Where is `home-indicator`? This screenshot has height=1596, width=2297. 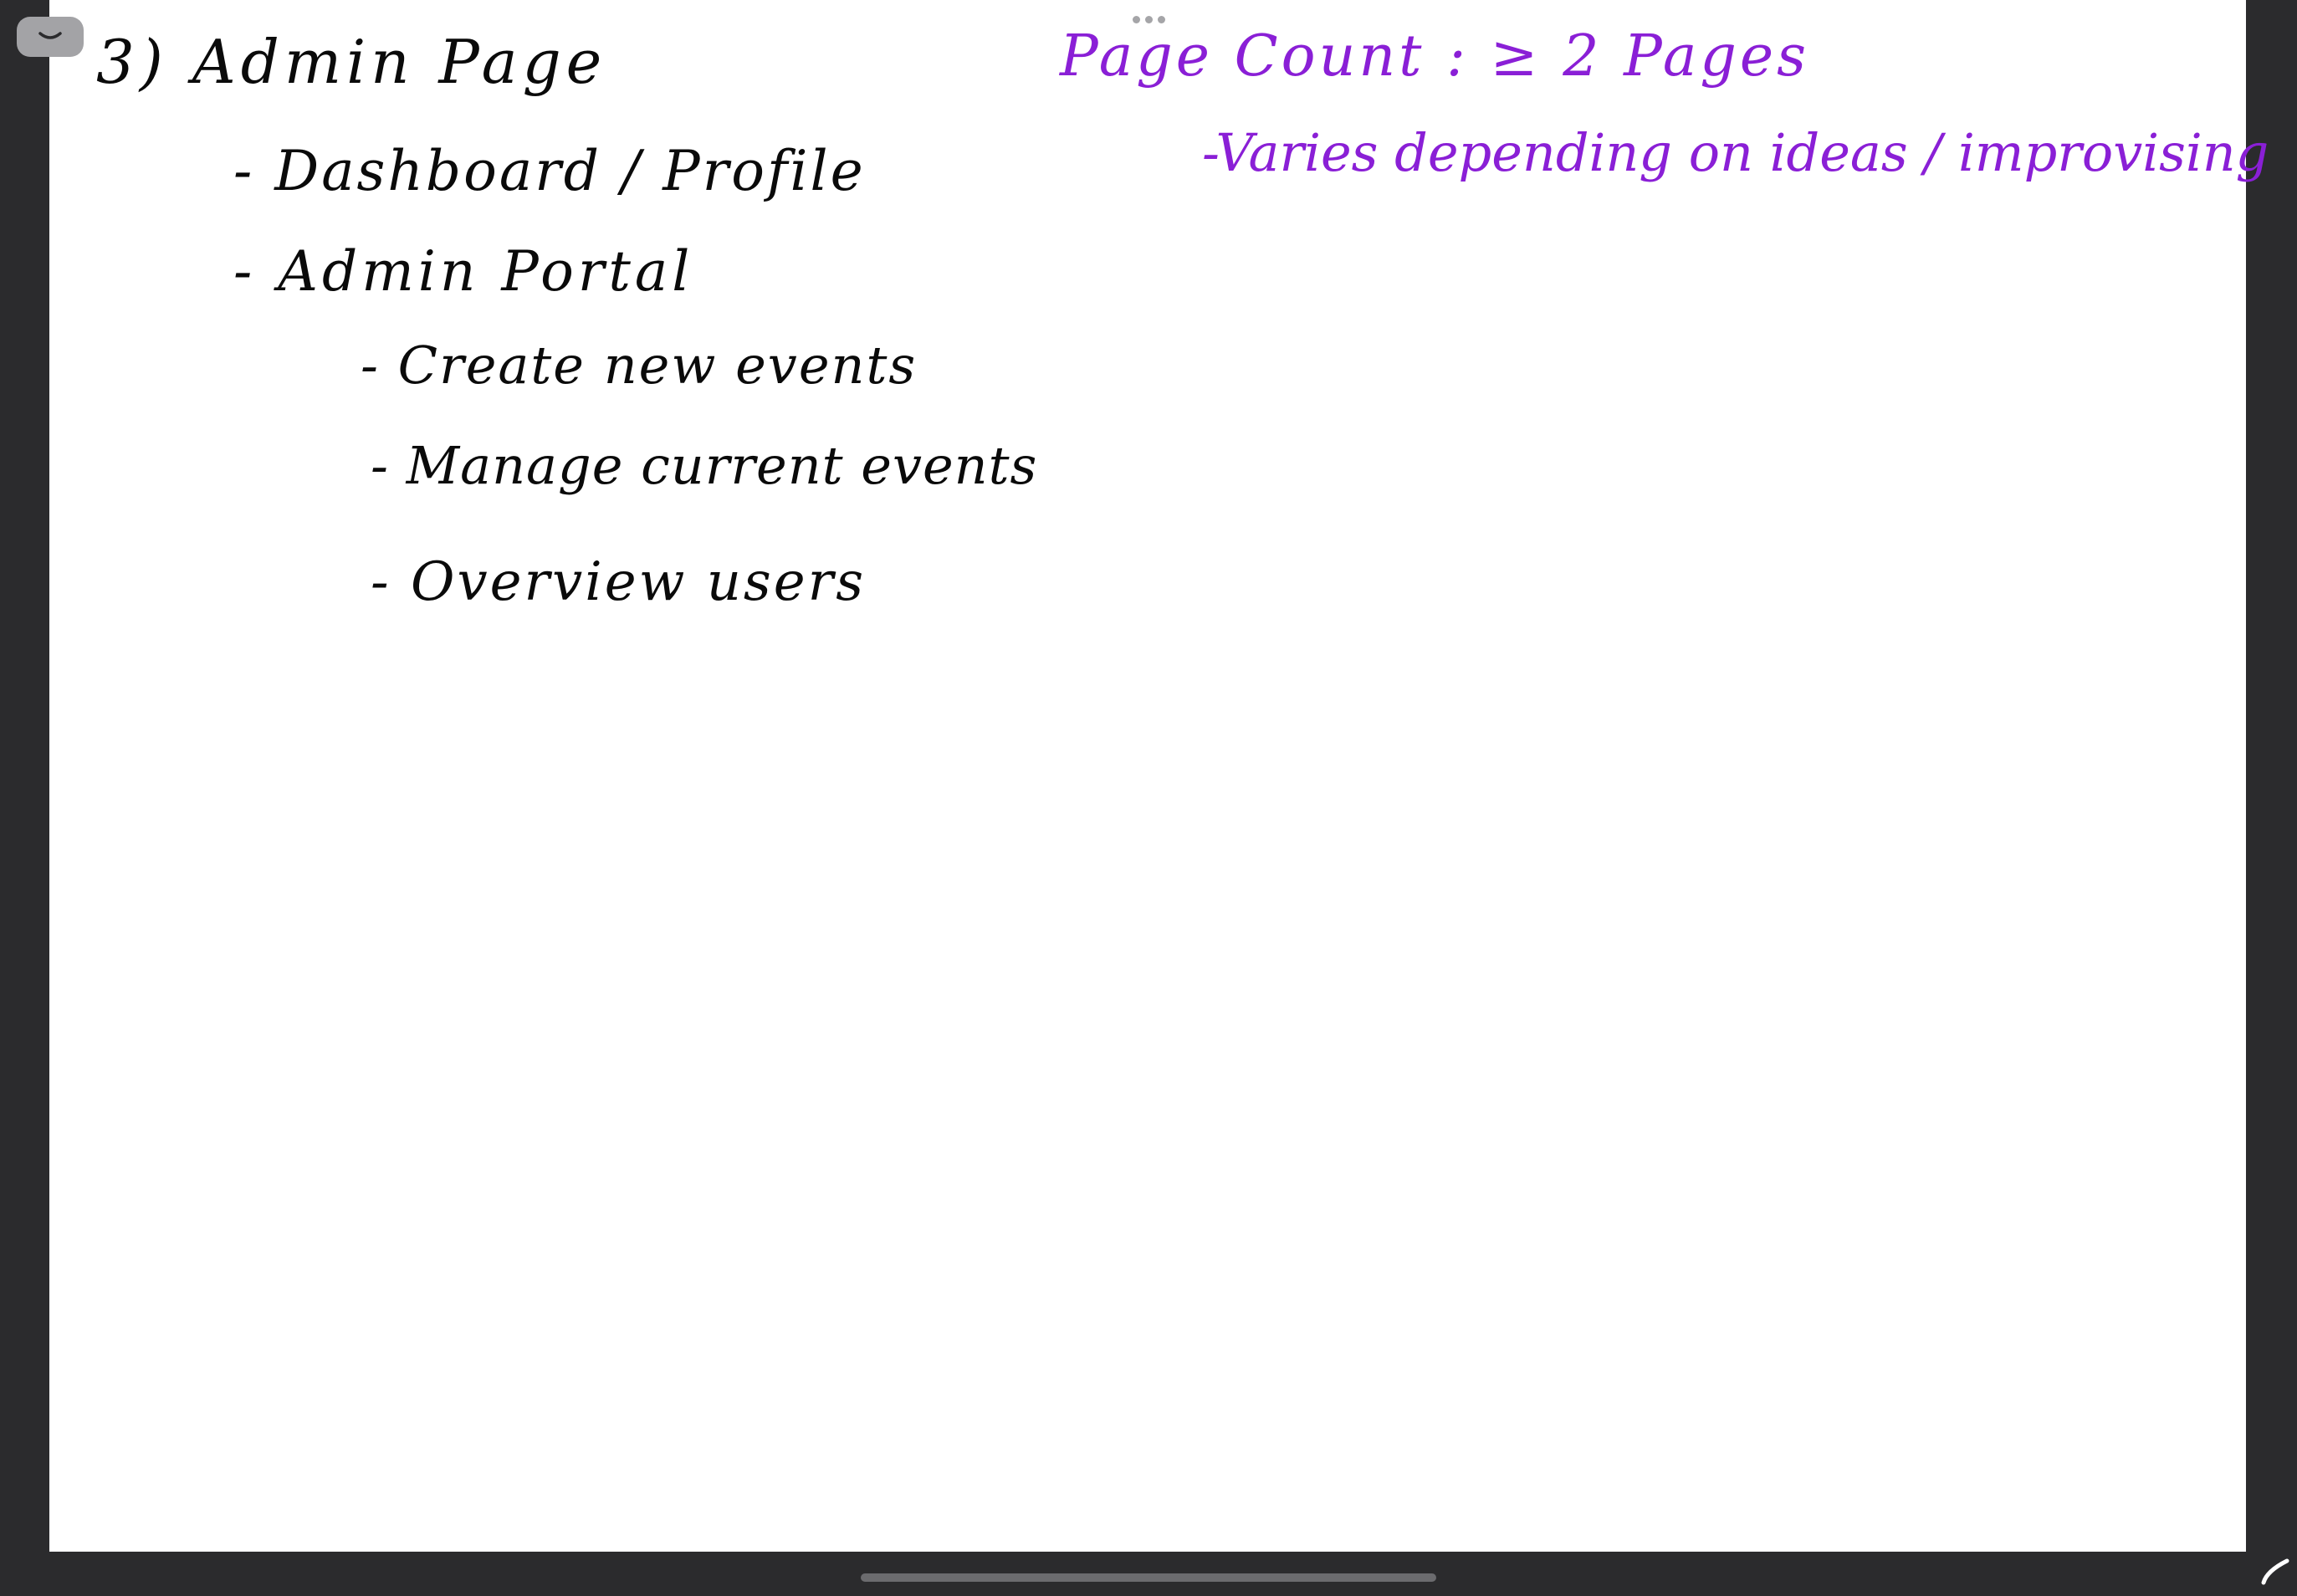
home-indicator is located at coordinates (1148, 1578).